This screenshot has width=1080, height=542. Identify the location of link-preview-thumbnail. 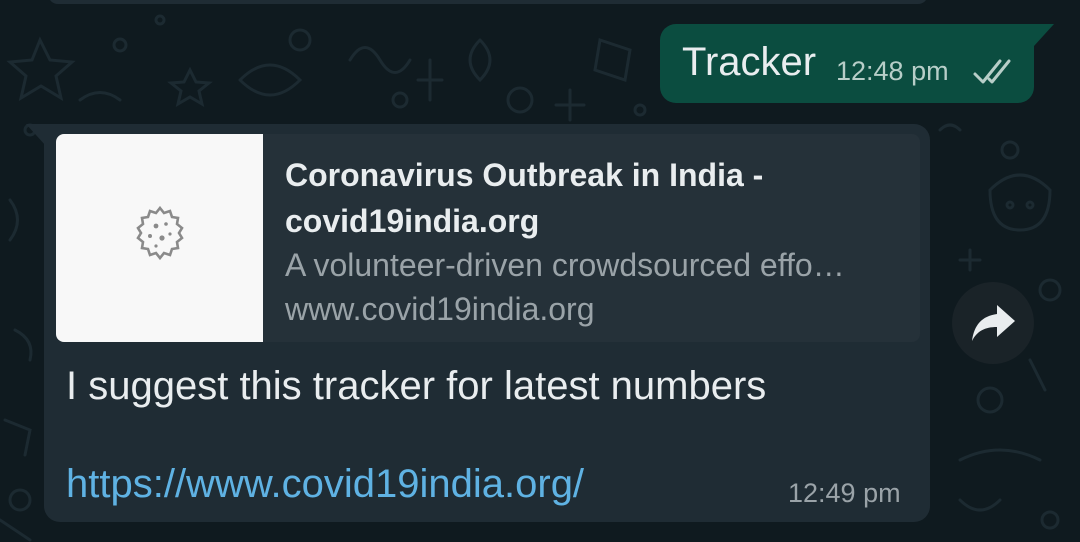
(159, 238).